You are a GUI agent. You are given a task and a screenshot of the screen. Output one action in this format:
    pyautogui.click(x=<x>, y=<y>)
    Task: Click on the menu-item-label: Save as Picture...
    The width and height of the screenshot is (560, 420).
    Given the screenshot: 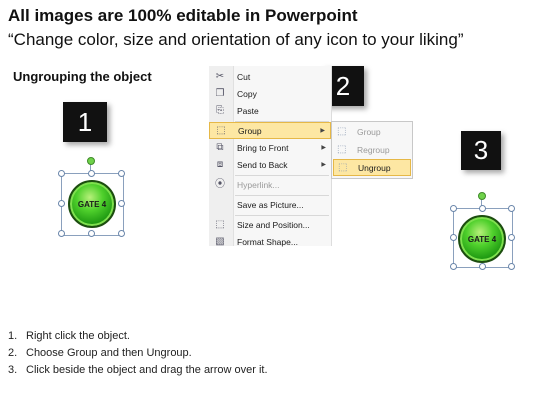 What is the action you would take?
    pyautogui.click(x=270, y=204)
    